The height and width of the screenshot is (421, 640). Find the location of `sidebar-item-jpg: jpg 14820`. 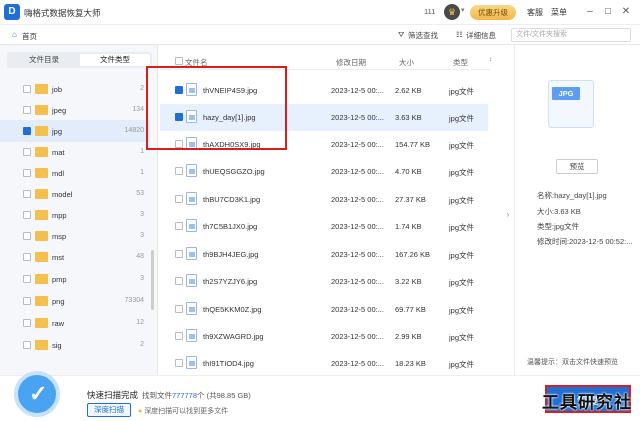

sidebar-item-jpg: jpg 14820 is located at coordinates (75, 131).